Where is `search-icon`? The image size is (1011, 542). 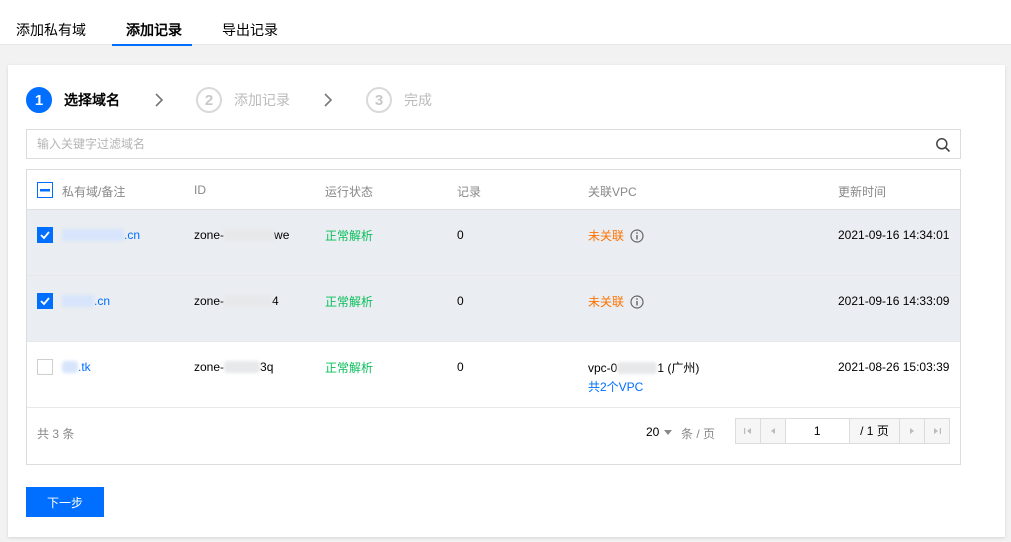
search-icon is located at coordinates (943, 145).